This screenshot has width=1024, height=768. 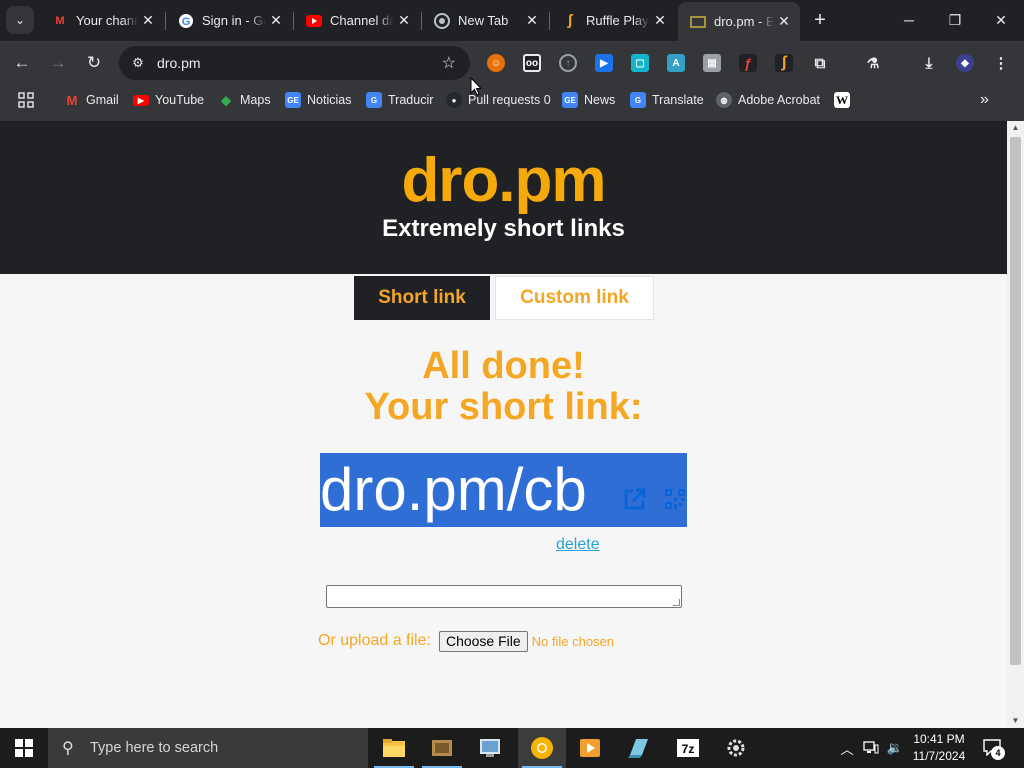 I want to click on file-explorer-icon, so click(x=394, y=748).